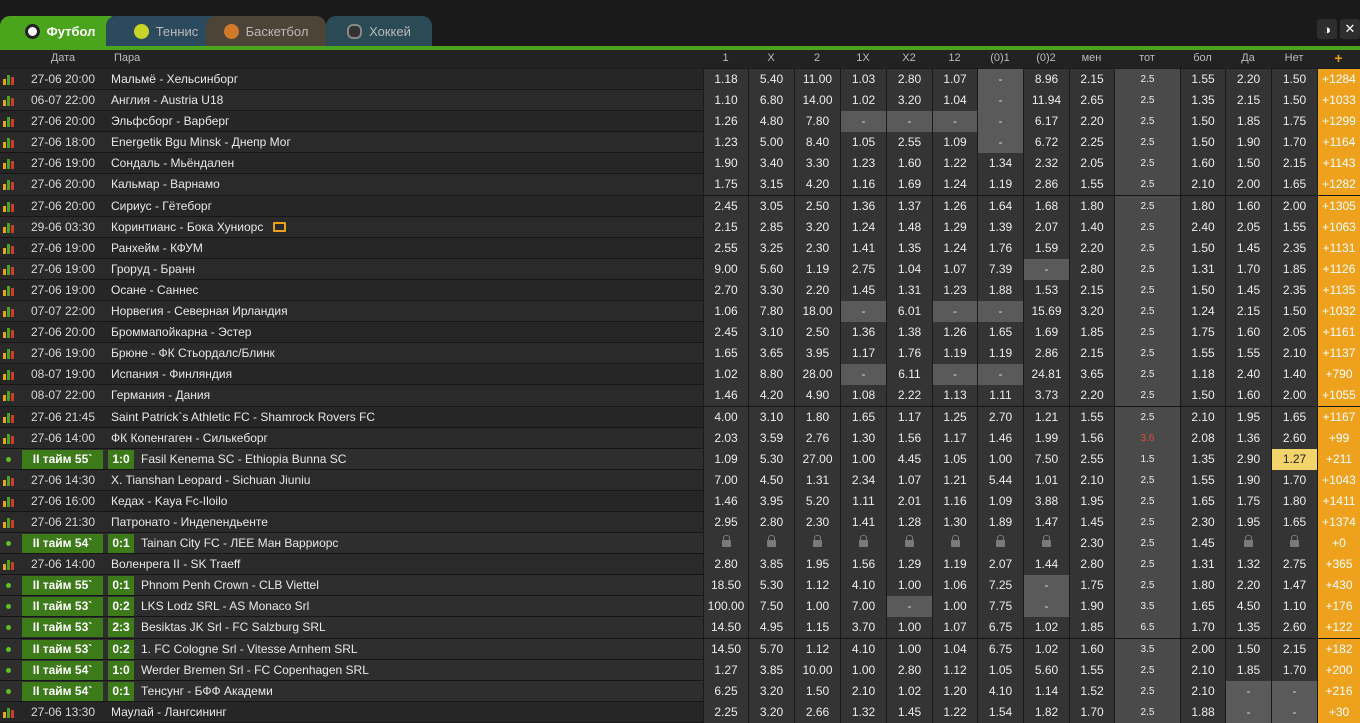 This screenshot has height=723, width=1360. Describe the element at coordinates (1248, 670) in the screenshot. I see `odds-cell: 1.85` at that location.